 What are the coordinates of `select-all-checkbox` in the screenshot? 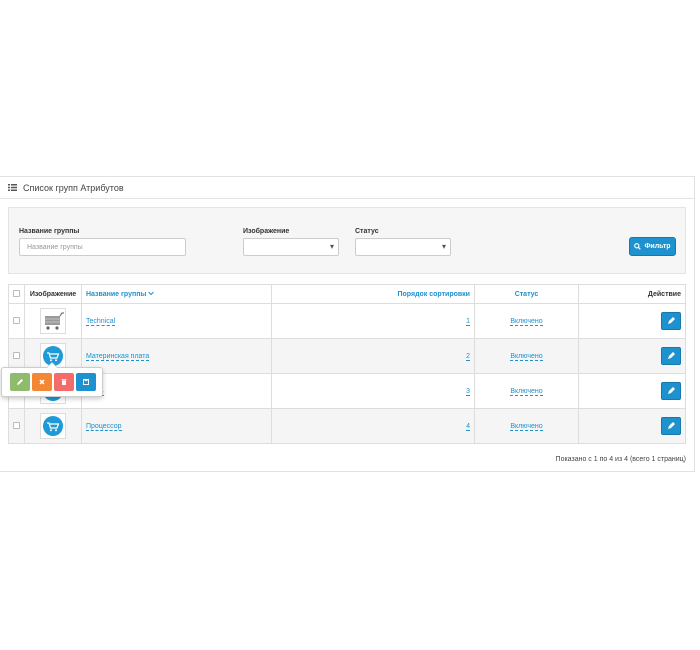 It's located at (16, 293).